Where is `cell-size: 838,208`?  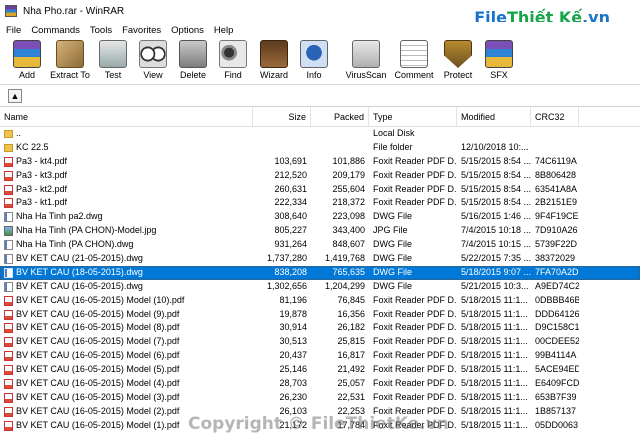
cell-size: 838,208 is located at coordinates (290, 271).